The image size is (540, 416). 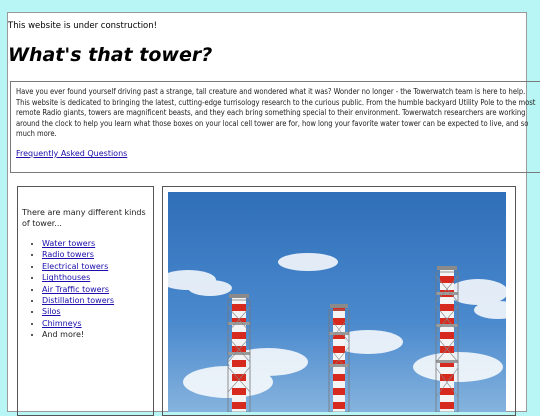 I want to click on distillation-towers-link: Distillation towers, so click(x=78, y=300).